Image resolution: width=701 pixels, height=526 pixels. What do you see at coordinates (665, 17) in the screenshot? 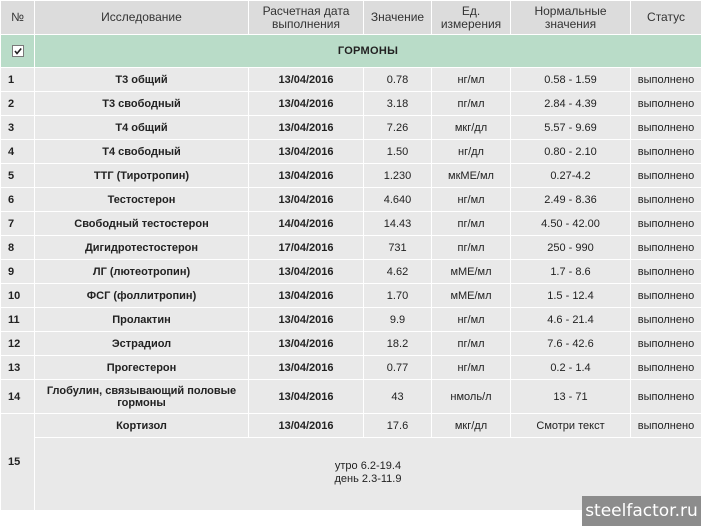
I see `col-status-header: Статус` at bounding box center [665, 17].